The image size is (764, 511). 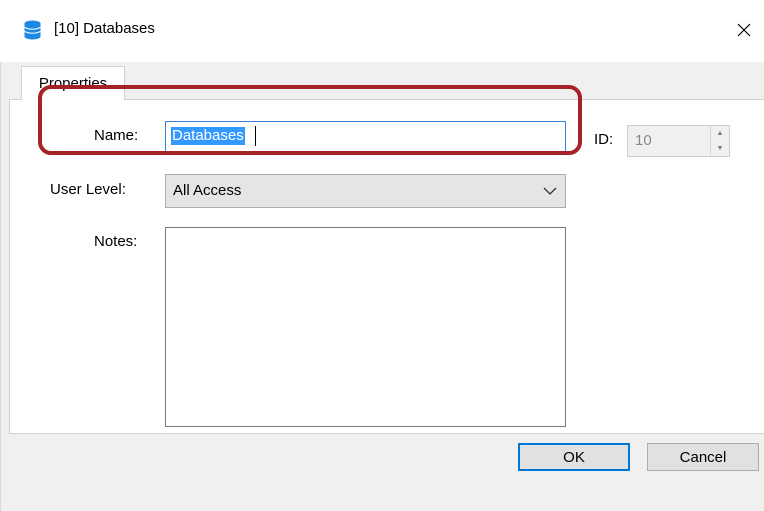 I want to click on text-caret, so click(x=255, y=136).